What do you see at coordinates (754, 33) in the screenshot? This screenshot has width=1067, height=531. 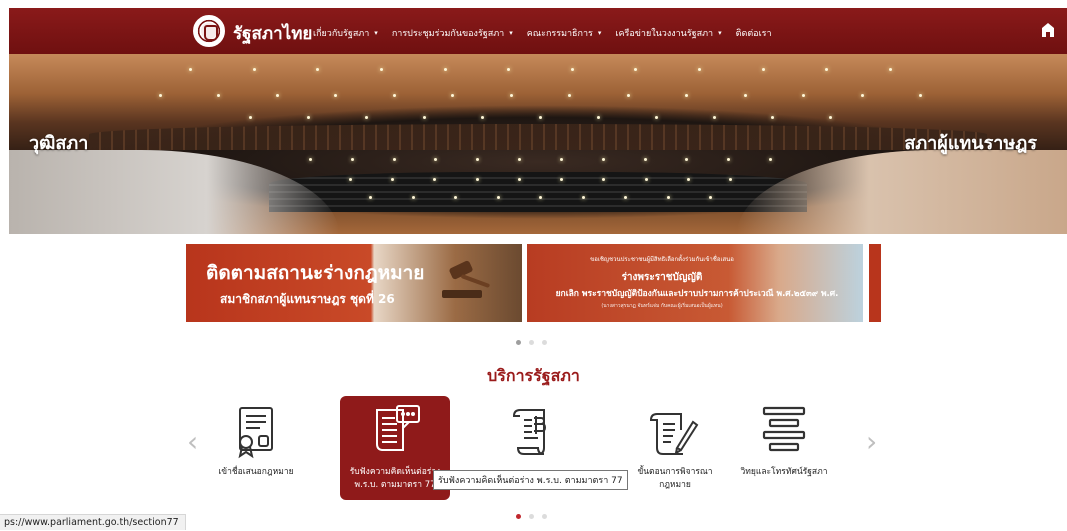 I see `menu-item-contact: ติดต่อเรา` at bounding box center [754, 33].